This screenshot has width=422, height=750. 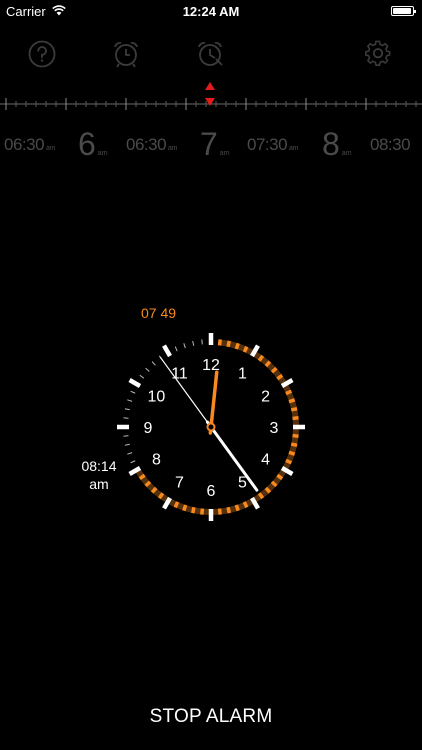 I want to click on clock-number: 4, so click(x=265, y=460).